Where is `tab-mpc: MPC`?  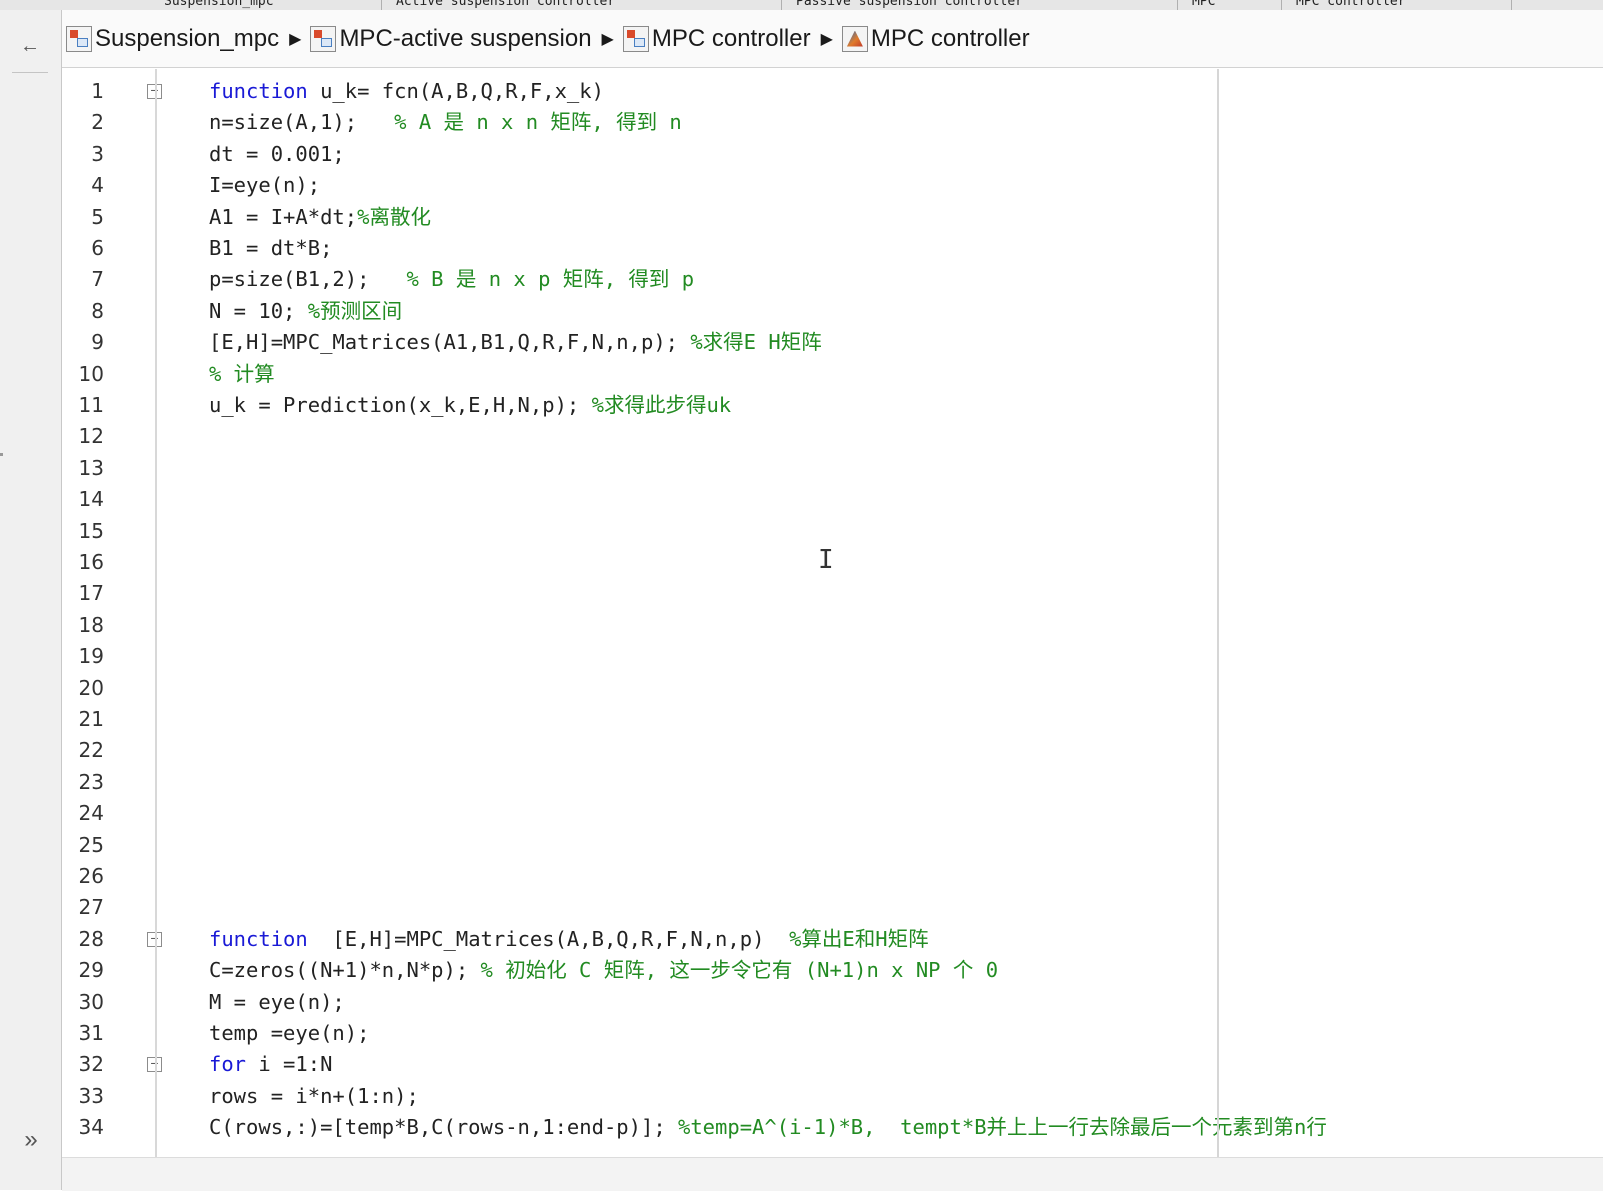 tab-mpc: MPC is located at coordinates (1230, 5).